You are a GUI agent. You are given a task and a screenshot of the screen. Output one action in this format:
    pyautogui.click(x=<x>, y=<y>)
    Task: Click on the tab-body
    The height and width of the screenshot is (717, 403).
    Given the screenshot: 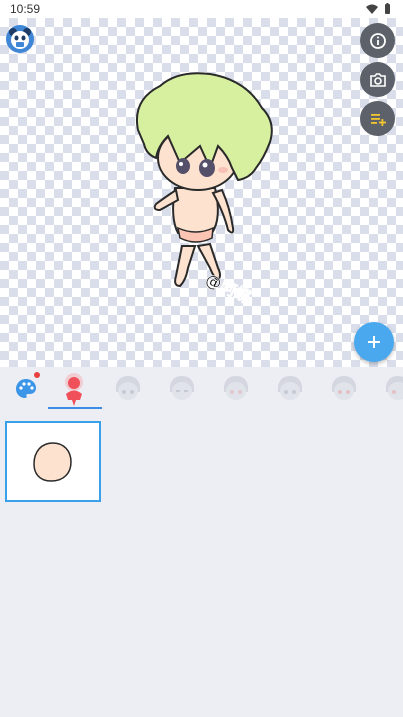 What is the action you would take?
    pyautogui.click(x=74, y=389)
    